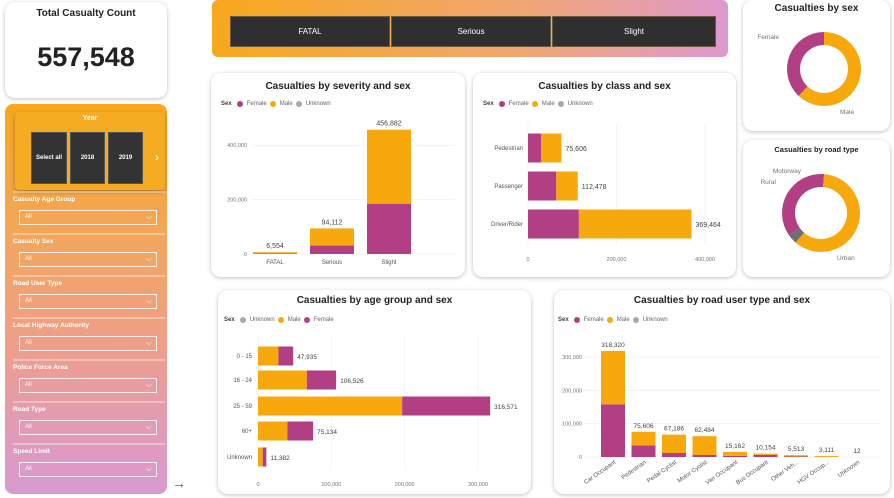  Describe the element at coordinates (331, 485) in the screenshot. I see `x-tick-label: 100,000` at that location.